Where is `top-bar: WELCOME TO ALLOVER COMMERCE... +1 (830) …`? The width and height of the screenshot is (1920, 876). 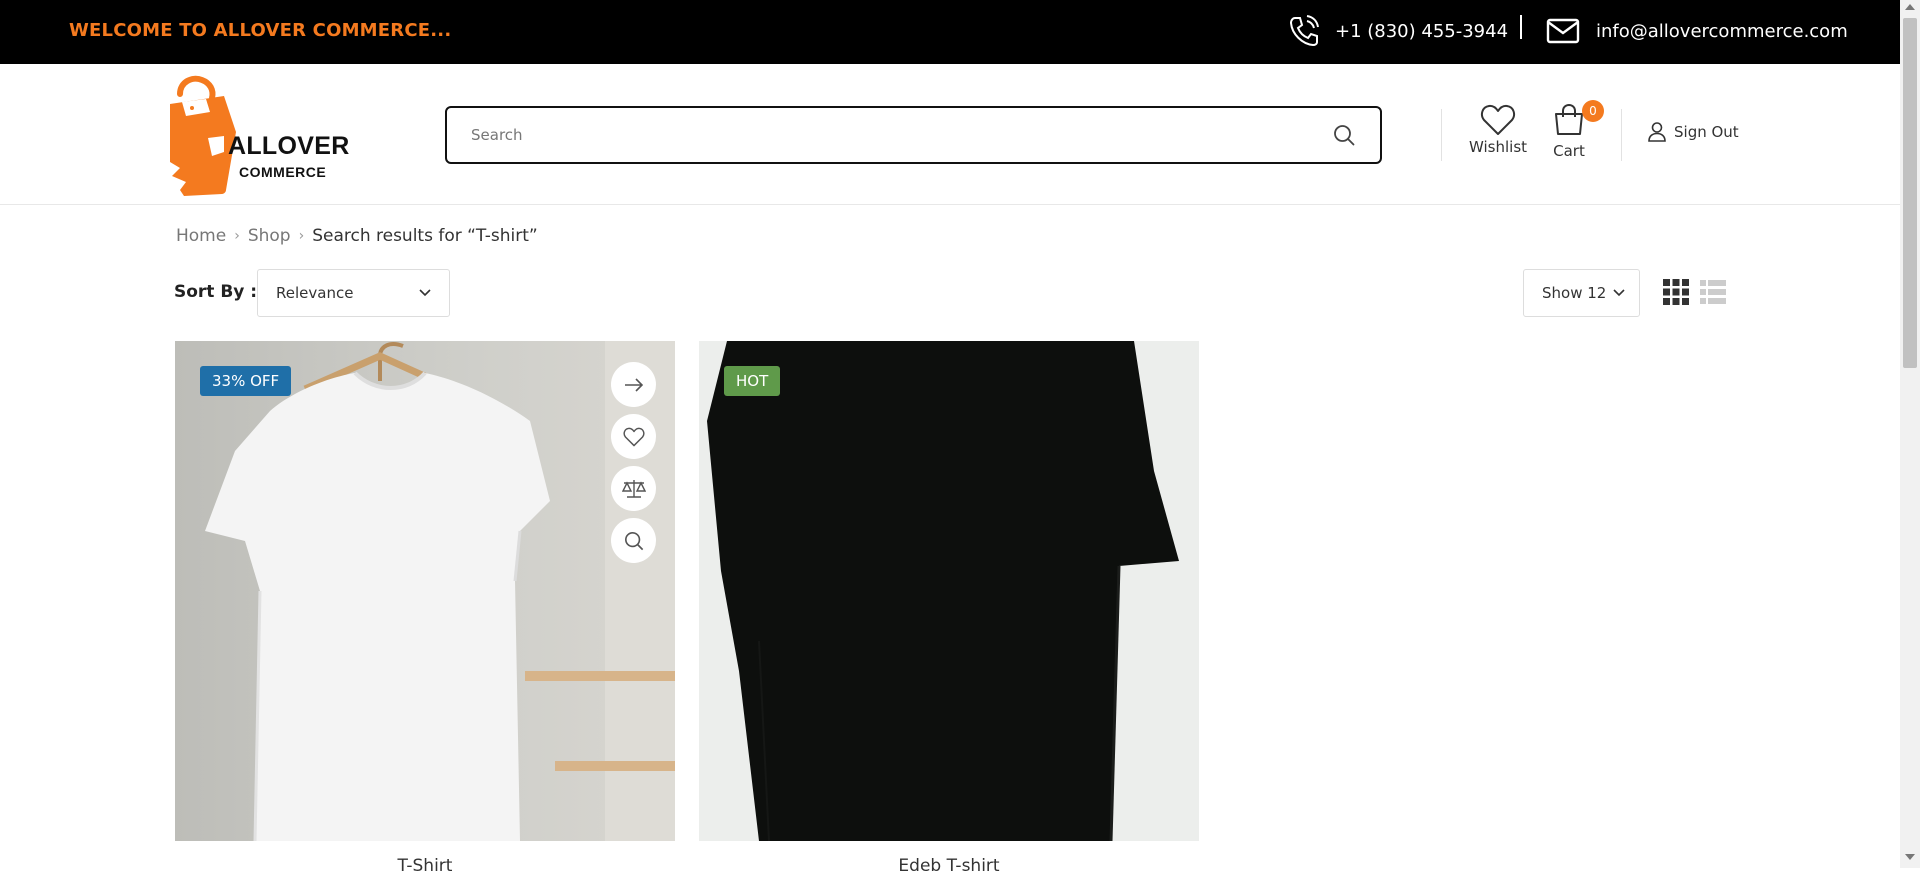 top-bar: WELCOME TO ALLOVER COMMERCE... +1 (830) … is located at coordinates (950, 32).